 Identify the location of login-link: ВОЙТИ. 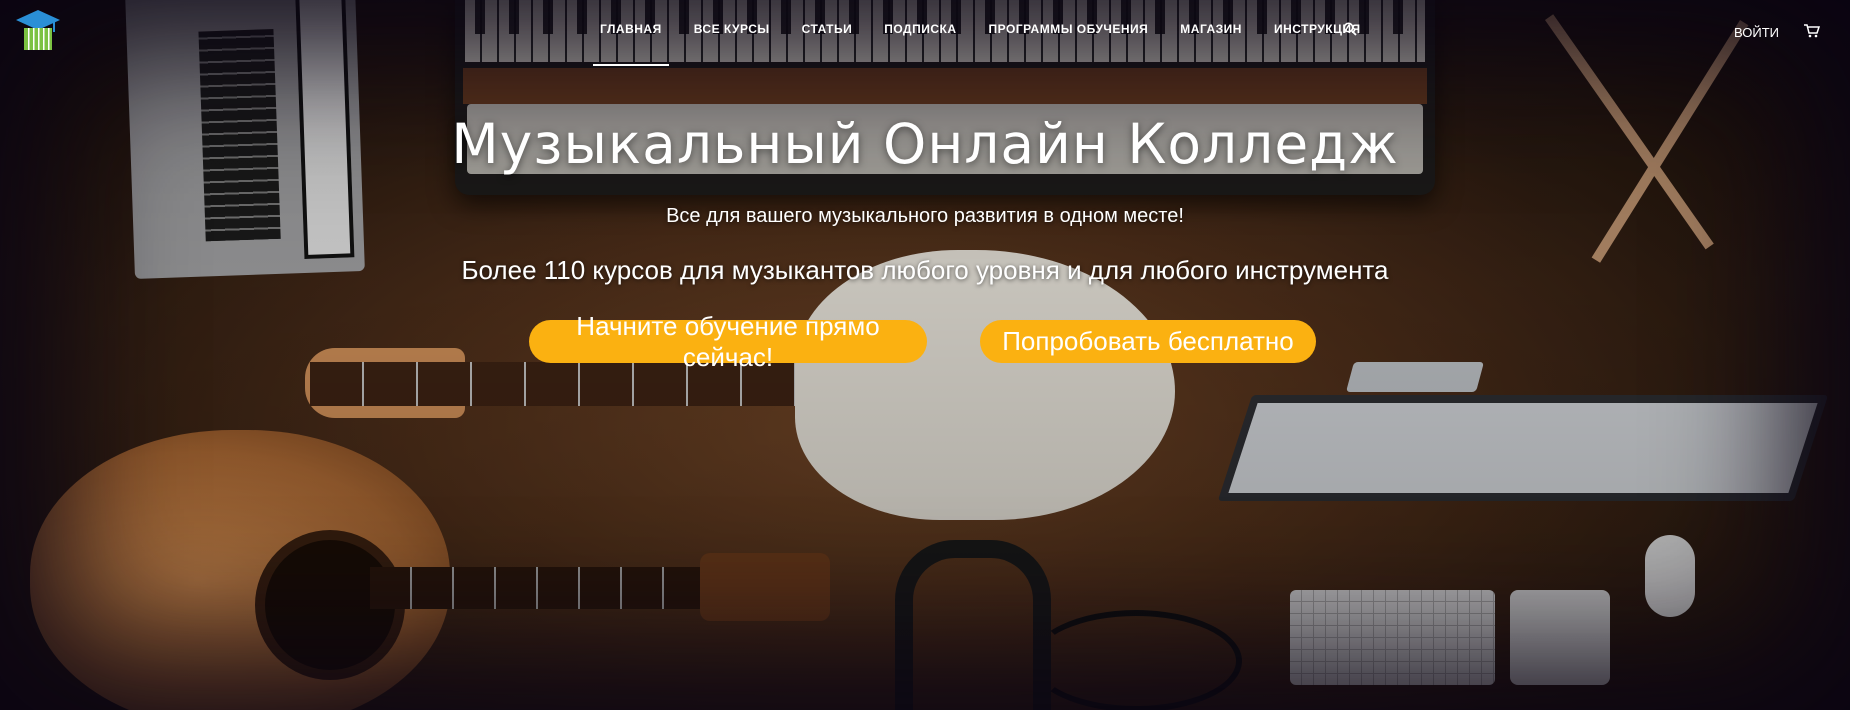
(1756, 32).